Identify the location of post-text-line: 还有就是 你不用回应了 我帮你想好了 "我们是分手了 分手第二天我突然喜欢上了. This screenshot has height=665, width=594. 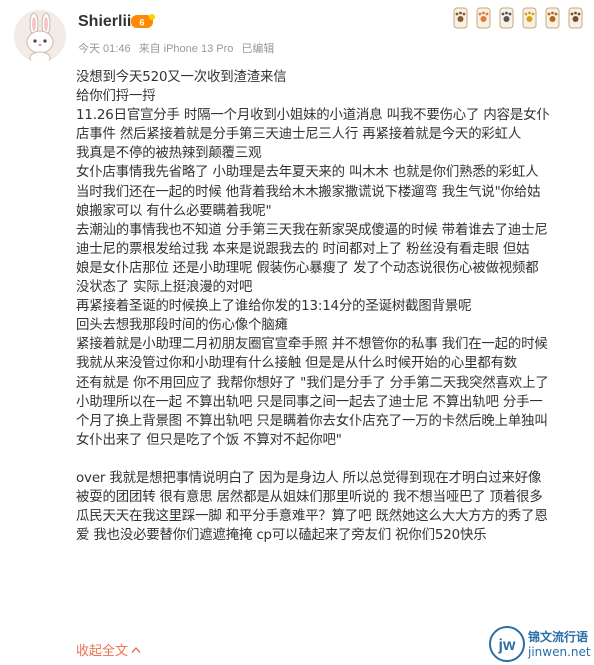
(312, 383).